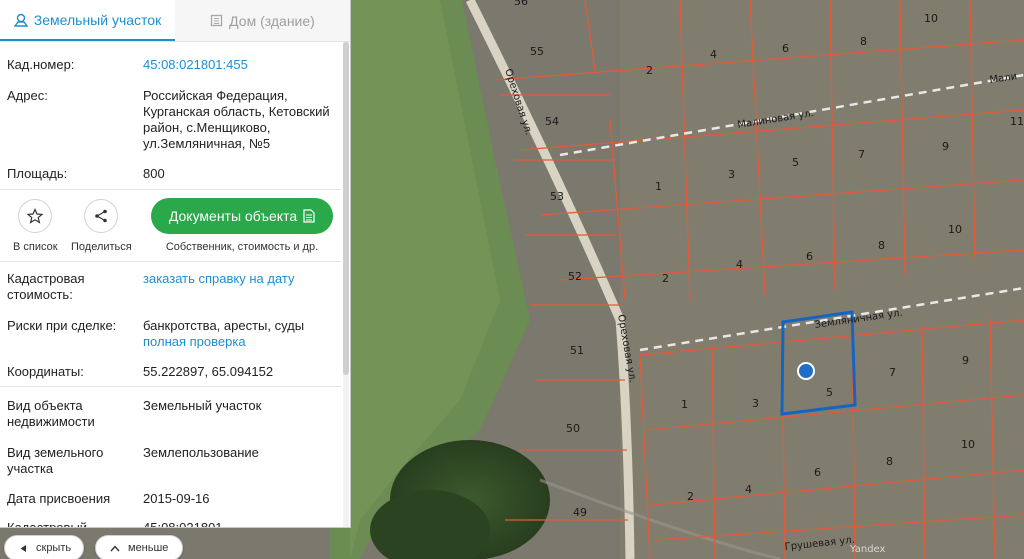 This screenshot has height=559, width=1024. What do you see at coordinates (806, 371) in the screenshot?
I see `parcel-marker` at bounding box center [806, 371].